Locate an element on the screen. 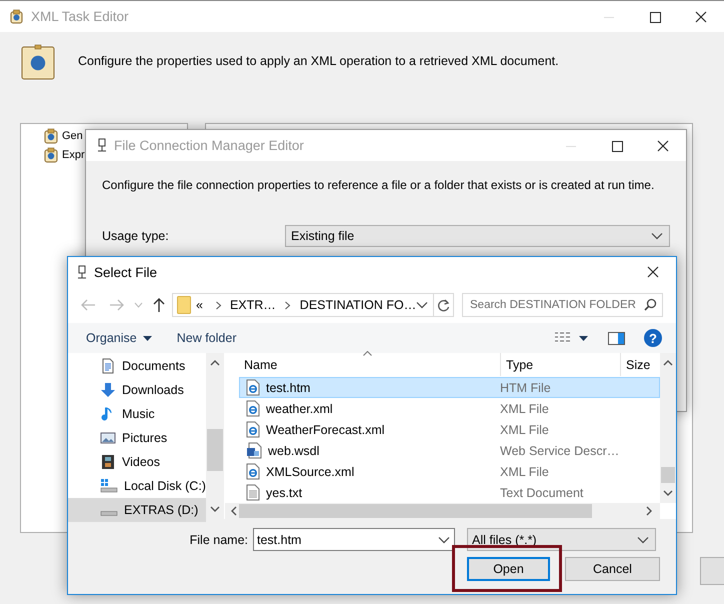 The width and height of the screenshot is (724, 604). file-row: XMLSource.xml XML File is located at coordinates (449, 471).